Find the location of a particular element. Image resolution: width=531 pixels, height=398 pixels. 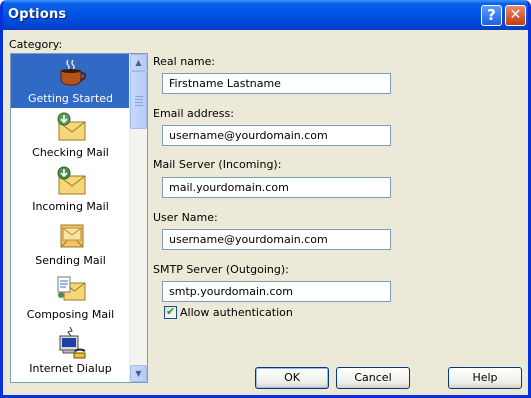

help-title-button: ? is located at coordinates (491, 15).